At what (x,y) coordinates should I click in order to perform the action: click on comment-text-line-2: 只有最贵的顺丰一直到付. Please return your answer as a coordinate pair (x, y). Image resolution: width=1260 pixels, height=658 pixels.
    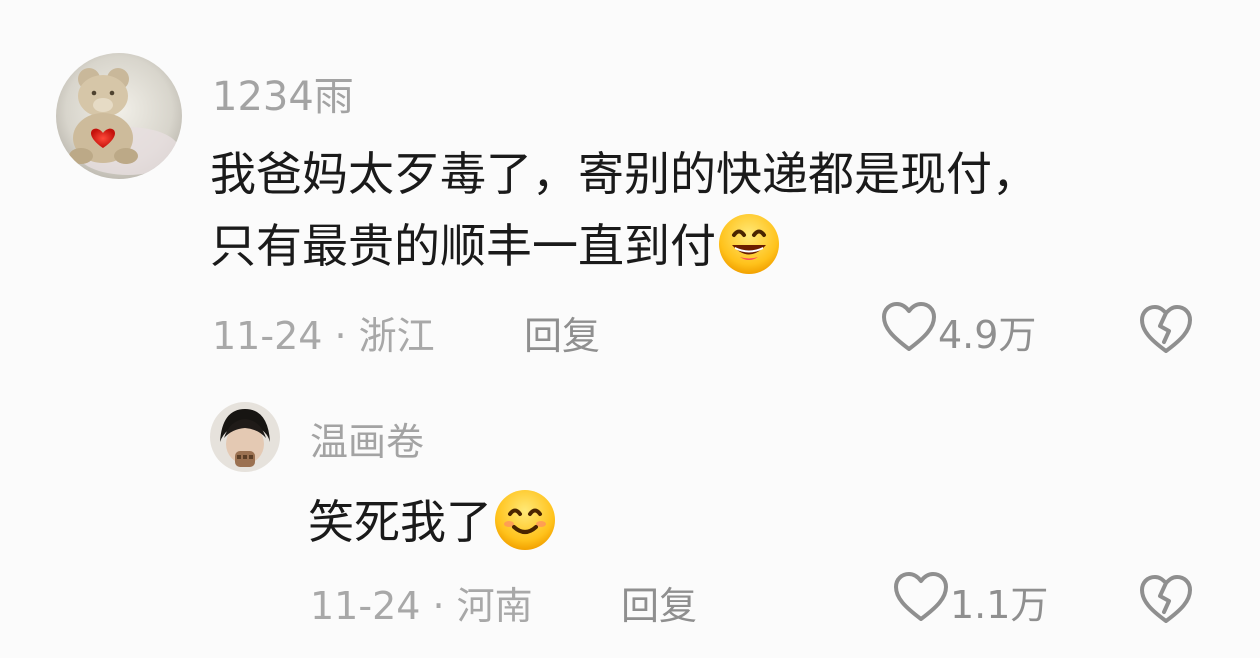
    Looking at the image, I should click on (496, 249).